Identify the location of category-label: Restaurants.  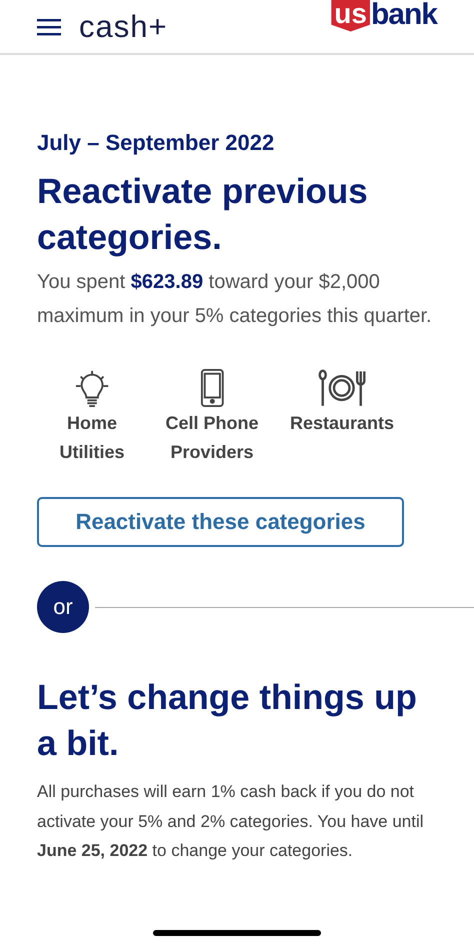
(342, 423).